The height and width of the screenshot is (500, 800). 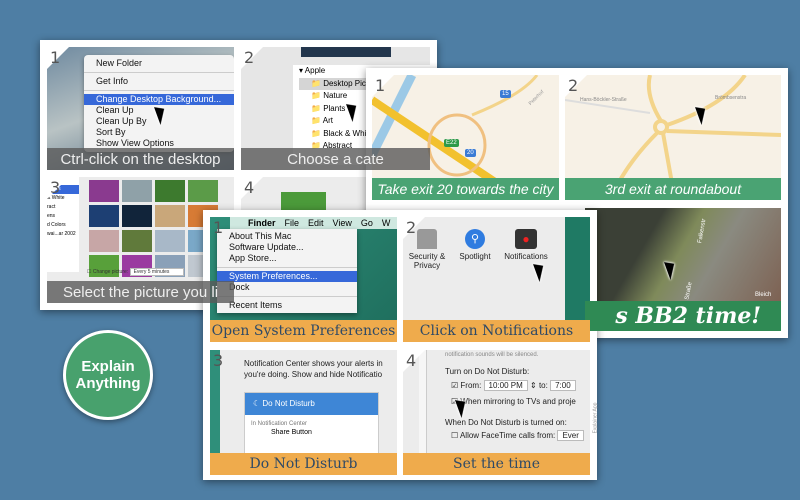 I want to click on facetime-checkbox: ☐, so click(x=454, y=435).